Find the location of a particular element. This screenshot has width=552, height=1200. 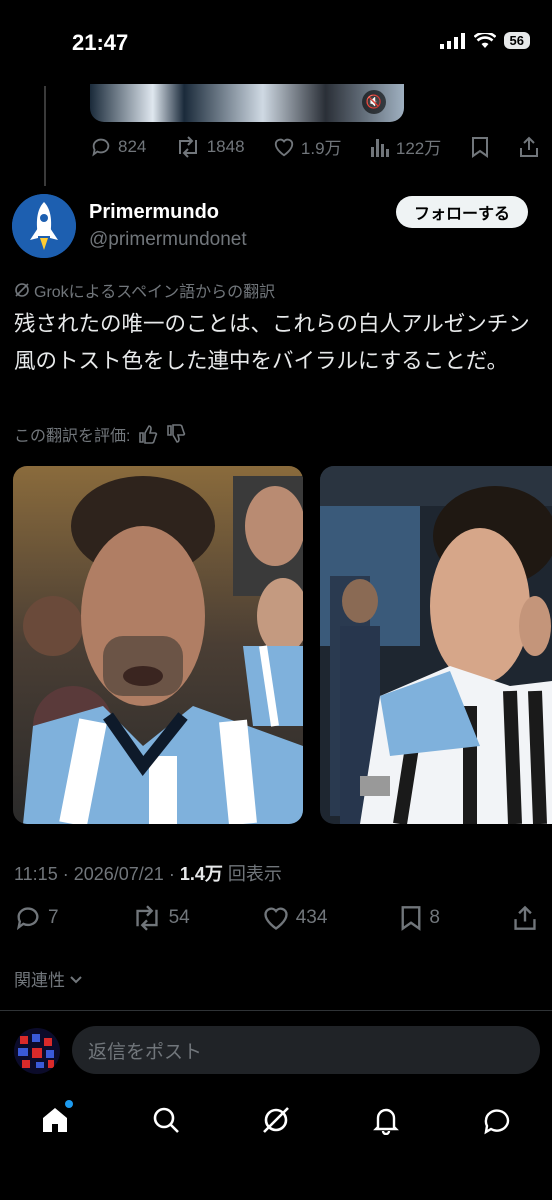

post-reply-button: 7 is located at coordinates (36, 918).